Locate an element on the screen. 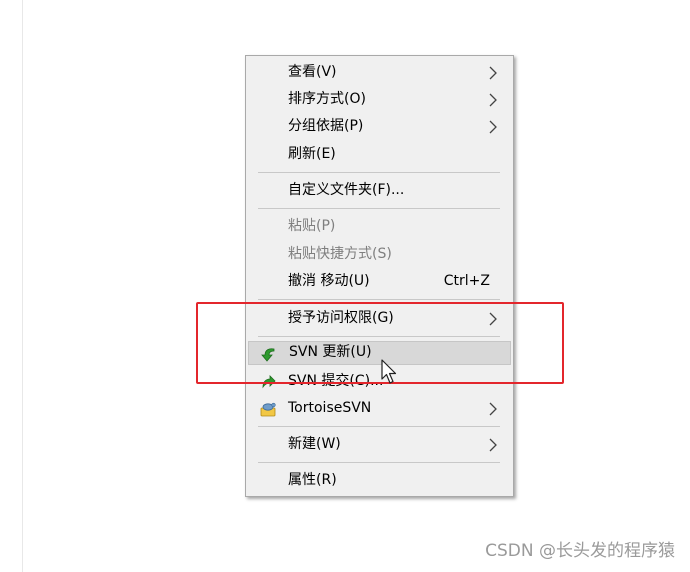  menu-item-properties: 属性(R) is located at coordinates (379, 481).